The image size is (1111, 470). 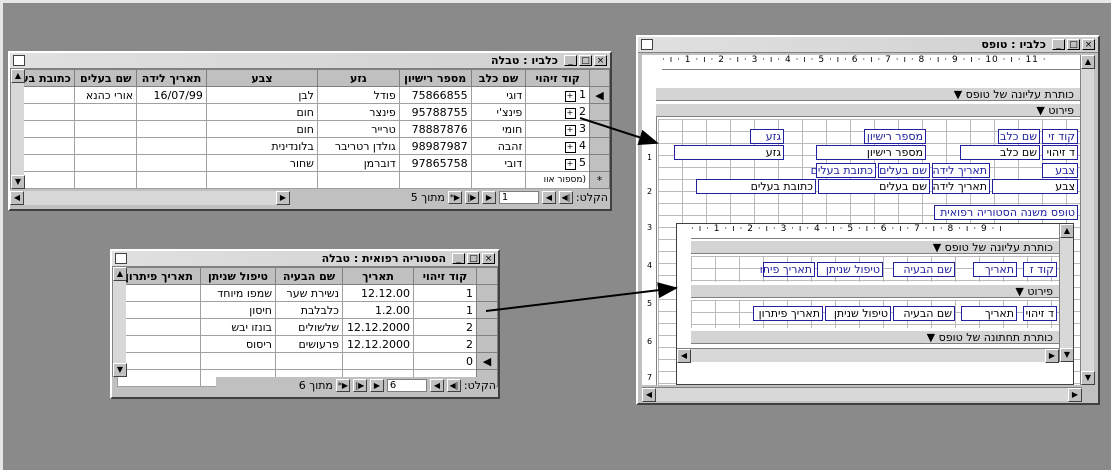 I want to click on table-row: 2 + פינצ'י 95788755 פינצר חום, so click(x=309, y=112).